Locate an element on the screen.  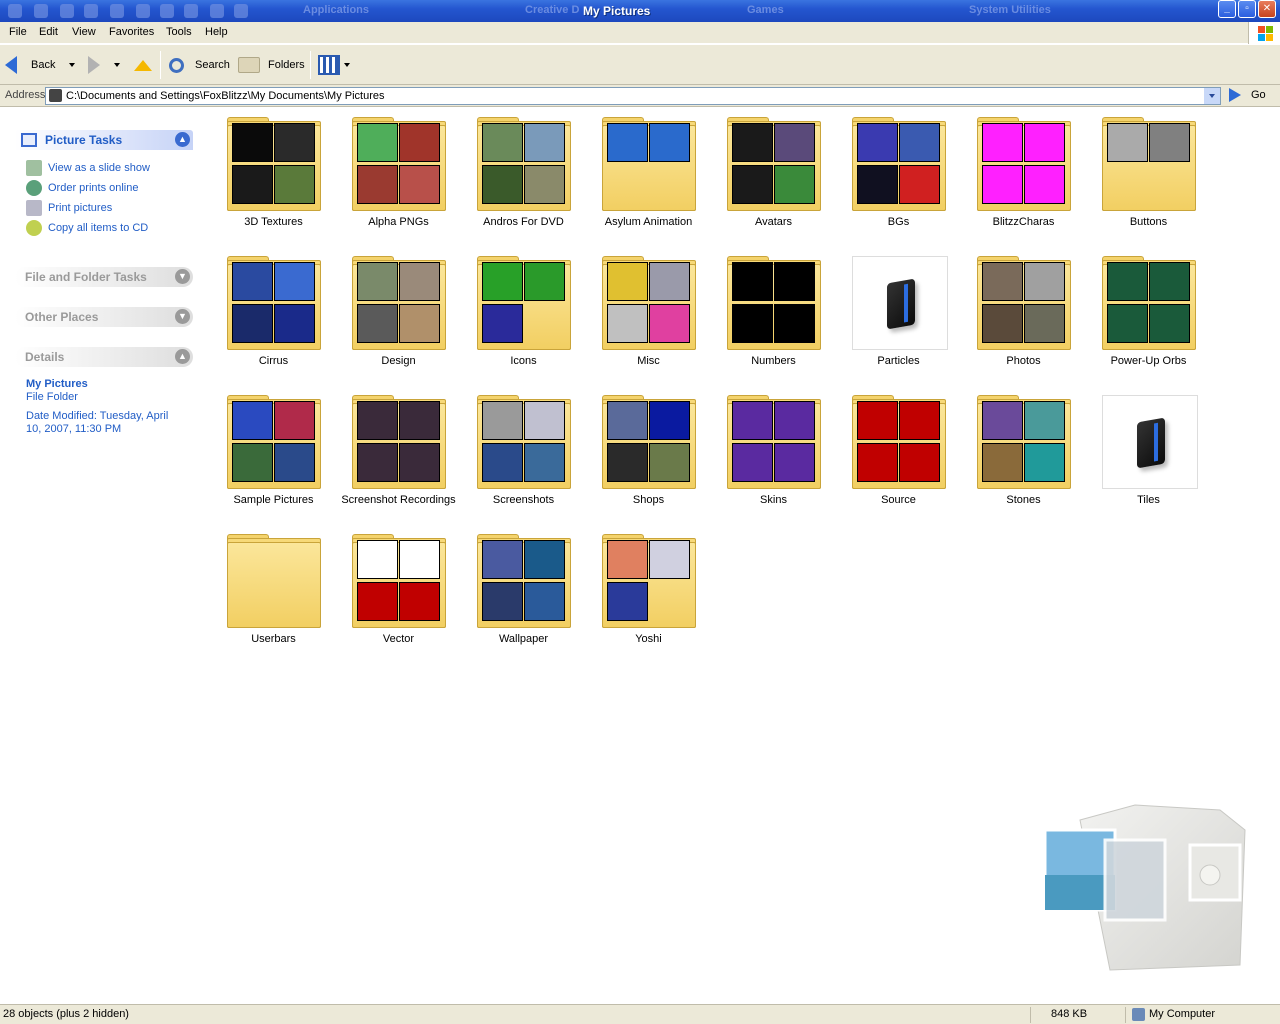
file-thumbnail is located at coordinates (1150, 442).